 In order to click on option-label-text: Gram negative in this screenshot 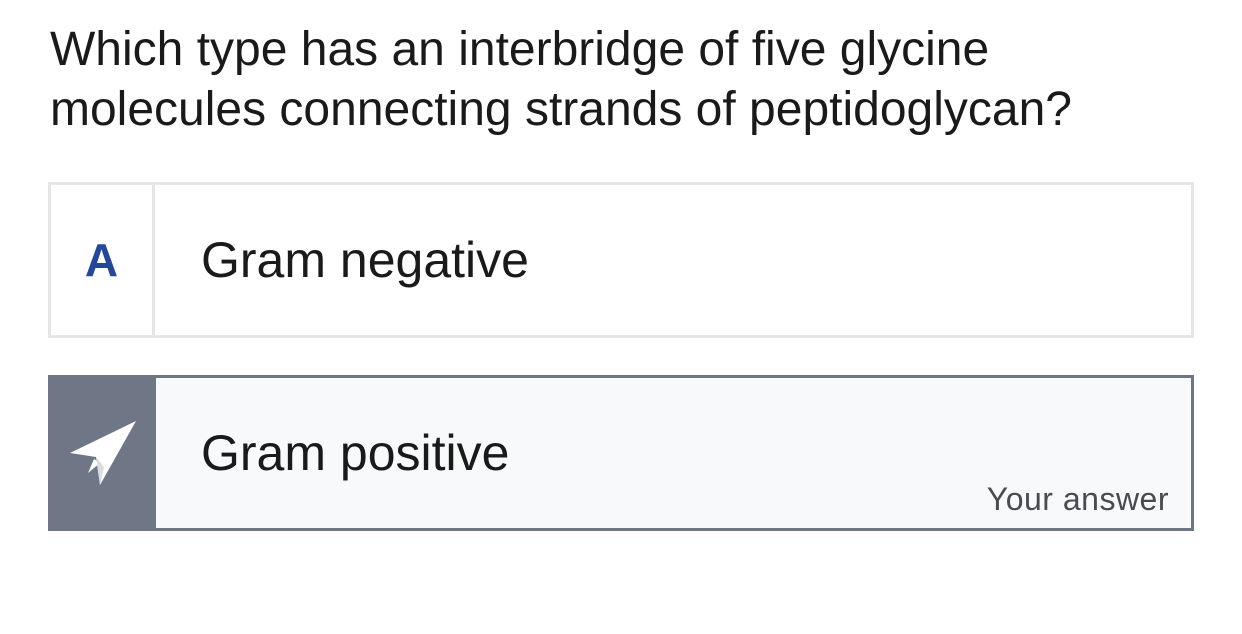, I will do `click(365, 260)`.